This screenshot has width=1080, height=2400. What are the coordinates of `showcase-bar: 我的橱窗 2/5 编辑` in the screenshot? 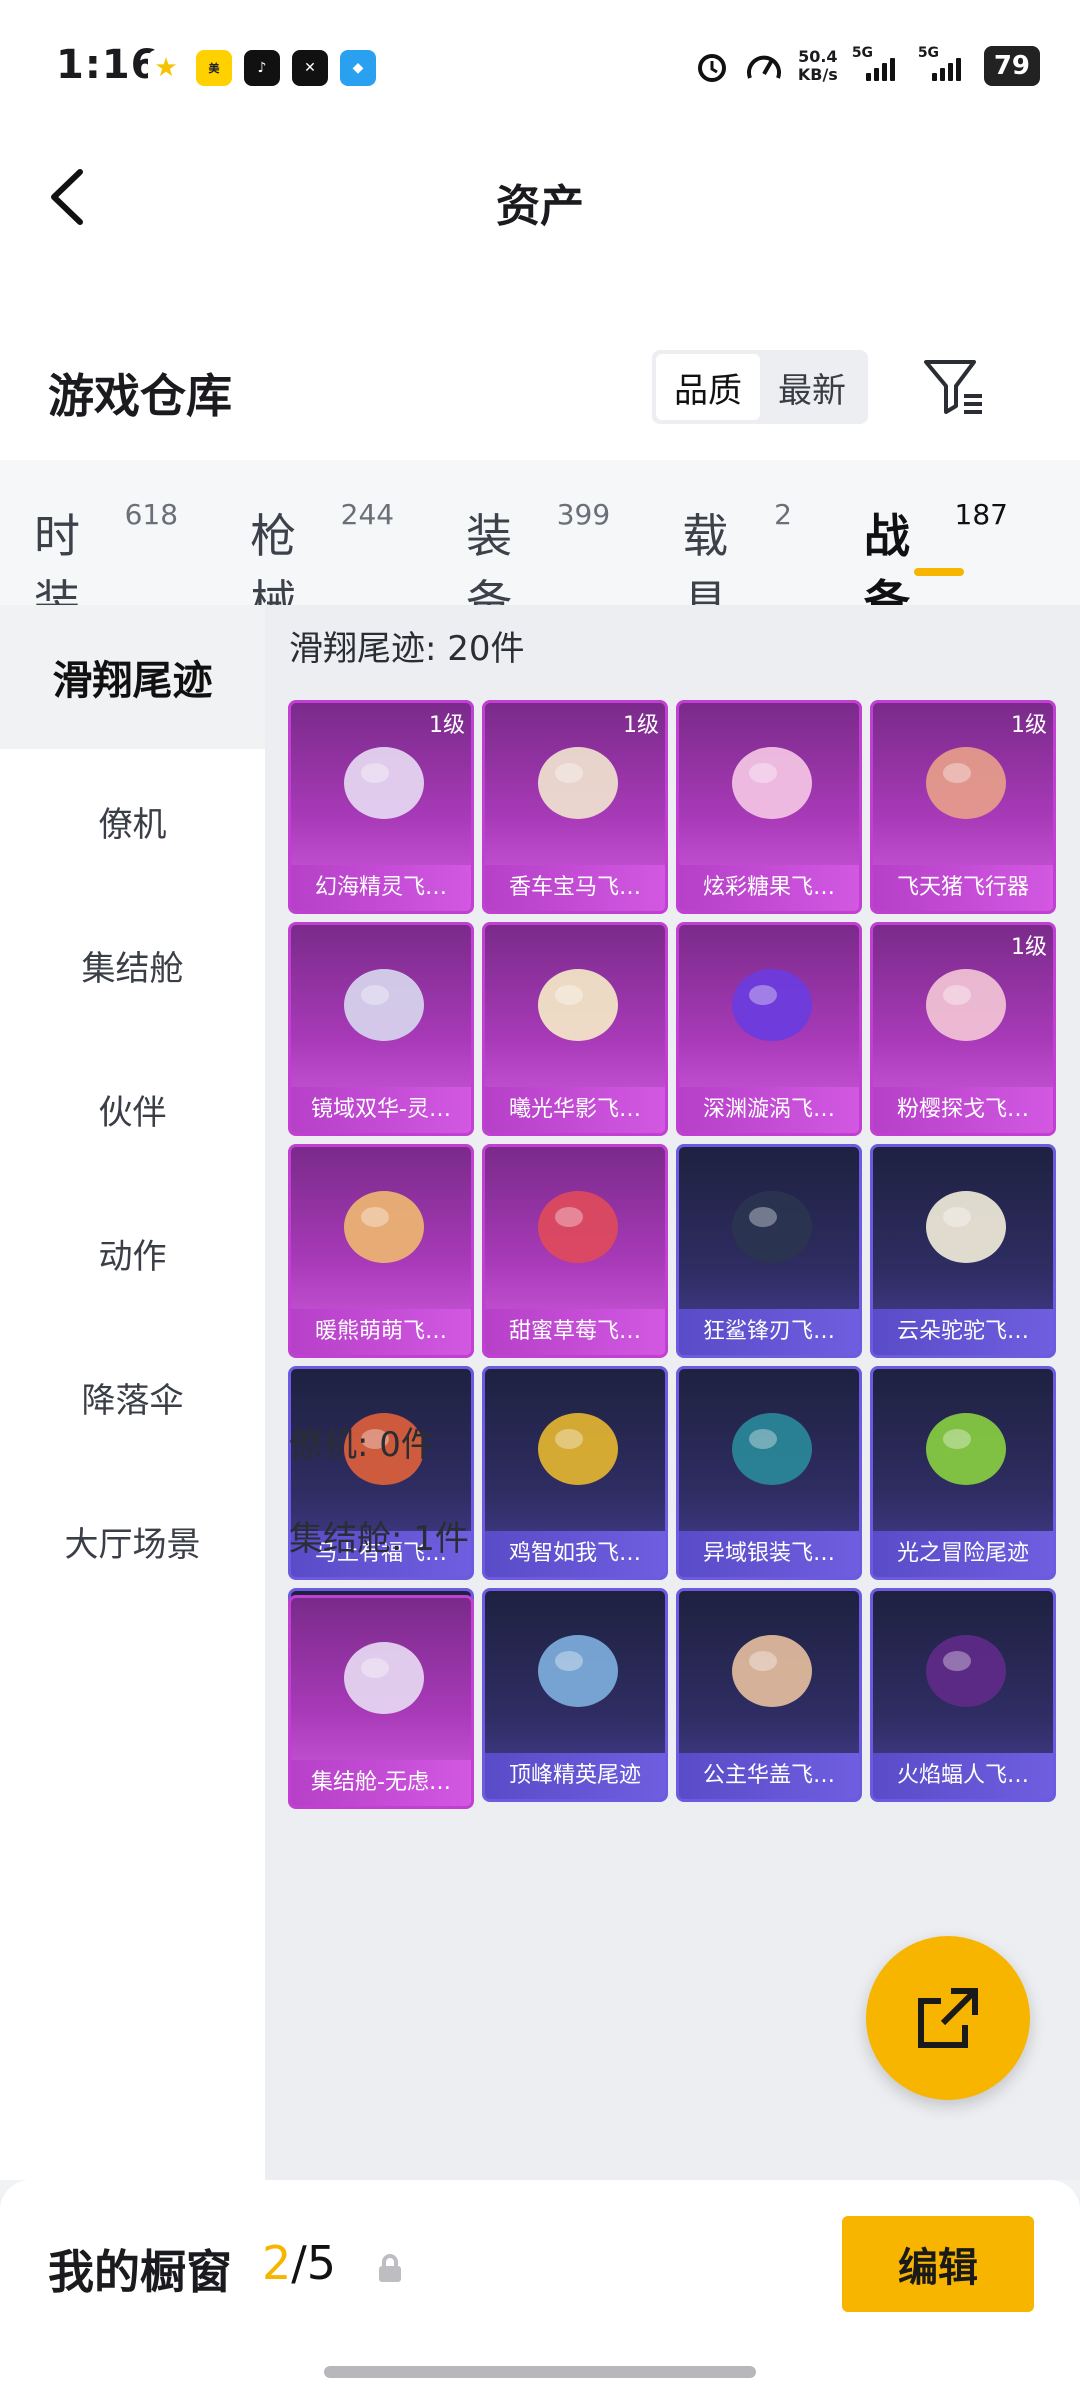 It's located at (540, 2290).